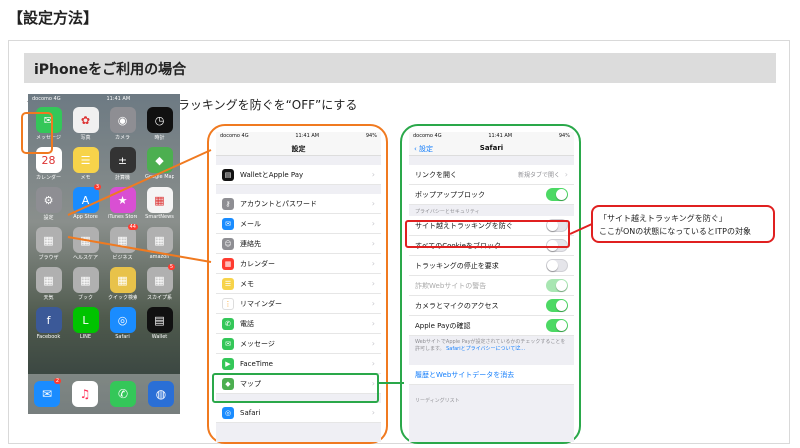 Image resolution: width=800 pixels, height=448 pixels. Describe the element at coordinates (683, 224) in the screenshot. I see `itp-callout: 「サイト越えトラッキングを防ぐ」 ここがONの状態になっているとITPの対象` at that location.